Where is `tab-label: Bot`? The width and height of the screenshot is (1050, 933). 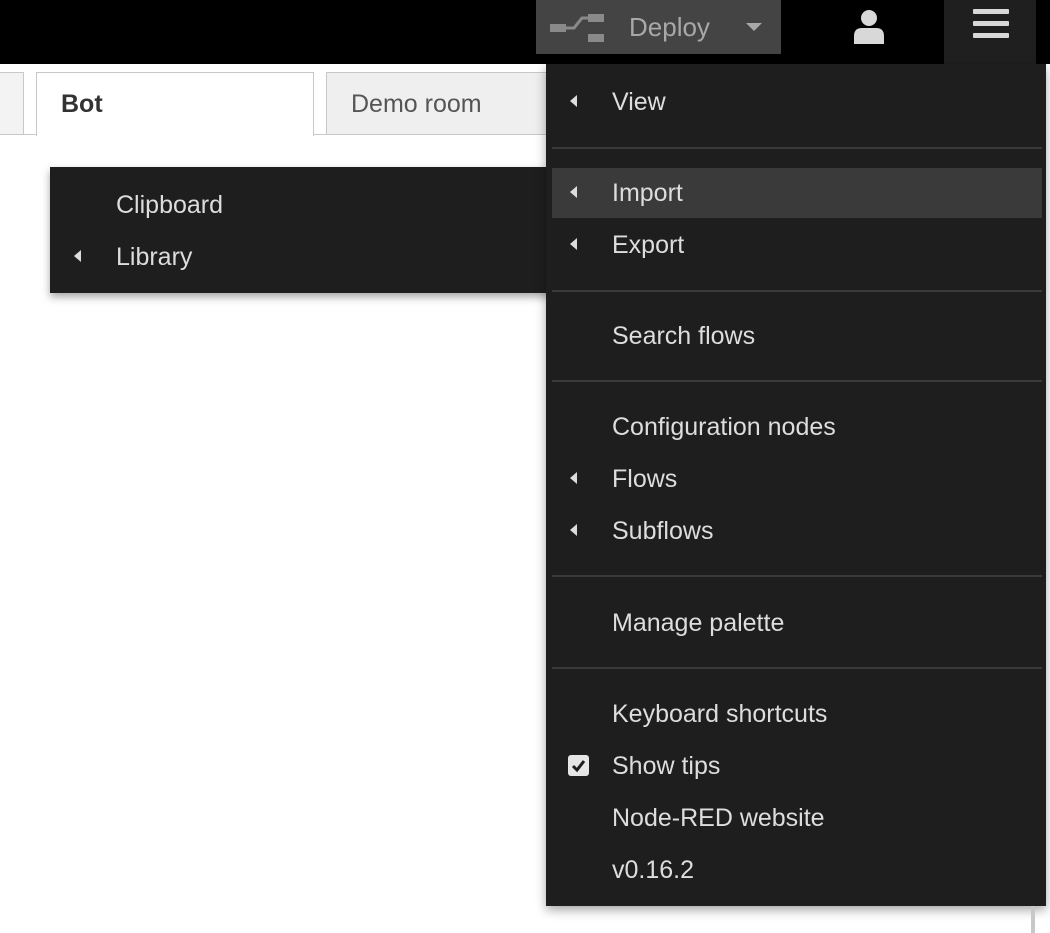
tab-label: Bot is located at coordinates (82, 104).